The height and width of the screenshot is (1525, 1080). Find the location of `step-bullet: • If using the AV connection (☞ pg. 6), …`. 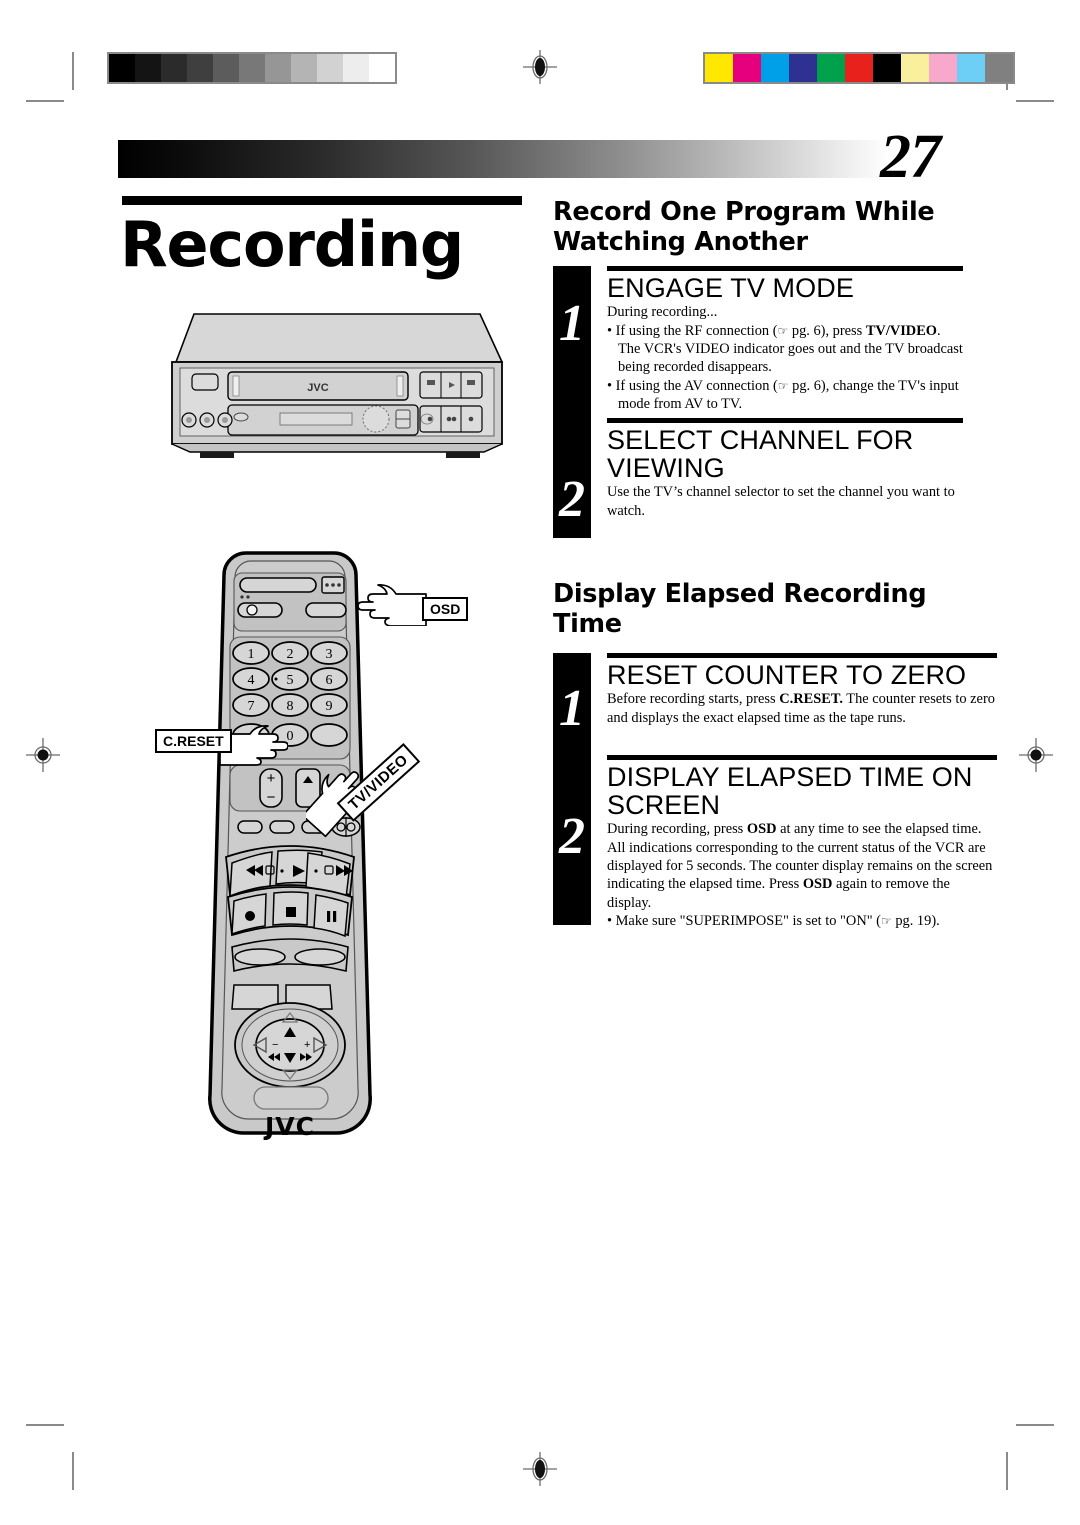

step-bullet: • If using the AV connection (☞ pg. 6), … is located at coordinates (783, 395).